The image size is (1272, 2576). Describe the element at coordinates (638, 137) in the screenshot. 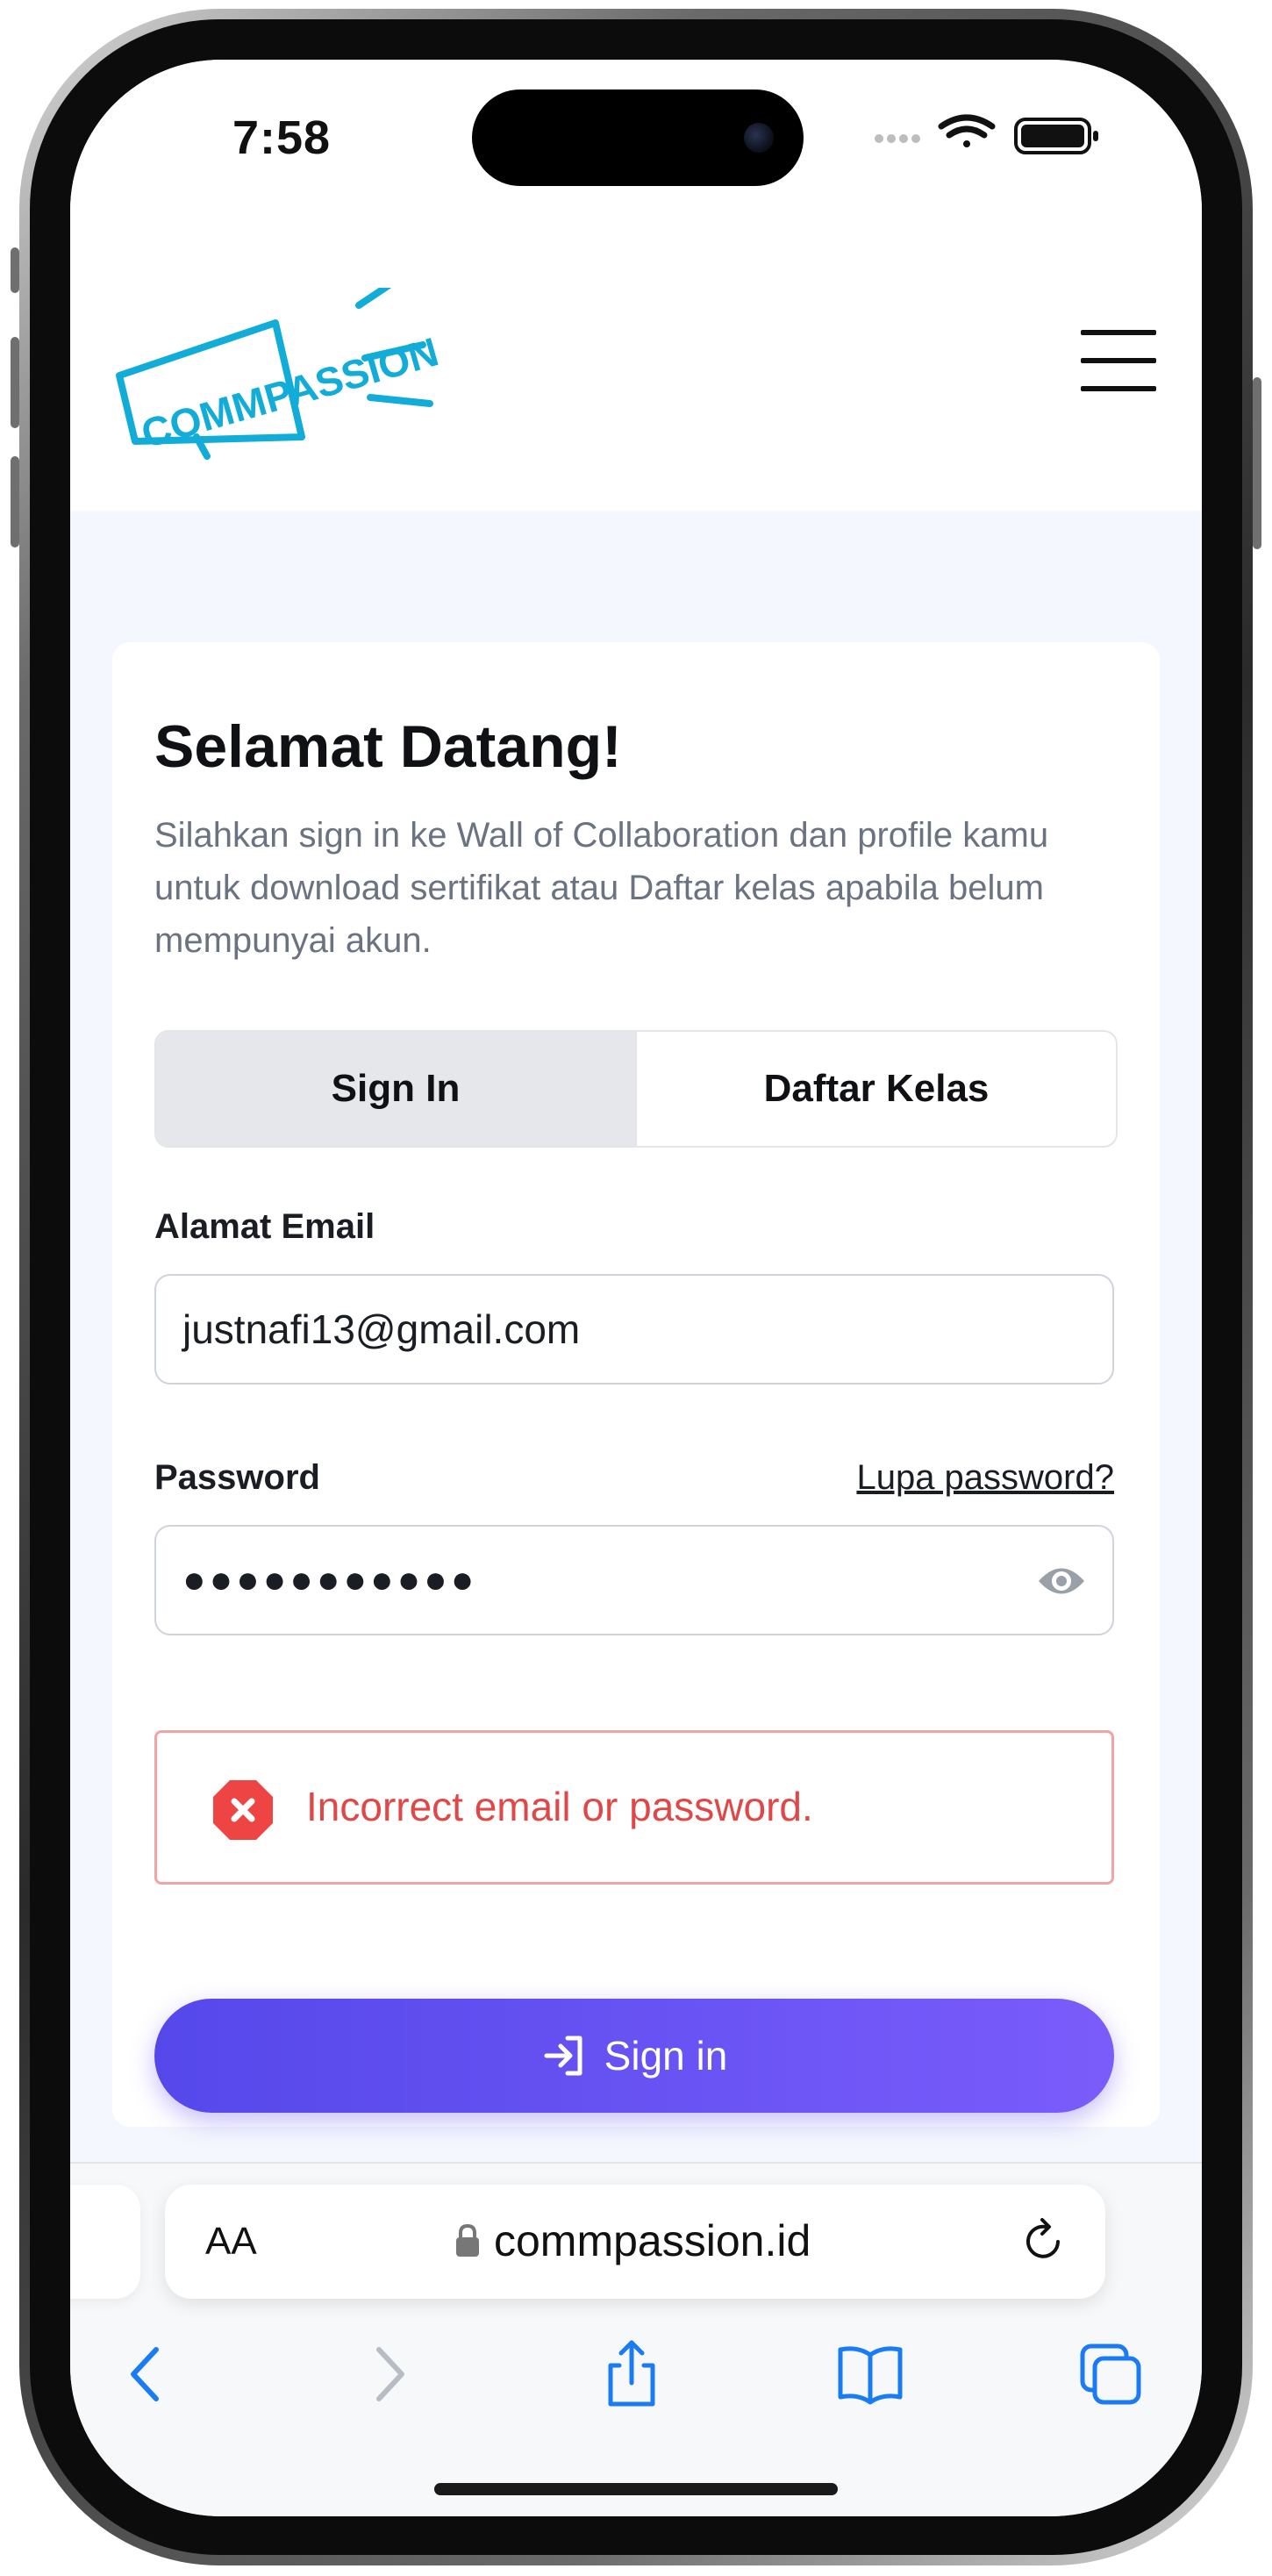

I see `dynamic-island` at that location.